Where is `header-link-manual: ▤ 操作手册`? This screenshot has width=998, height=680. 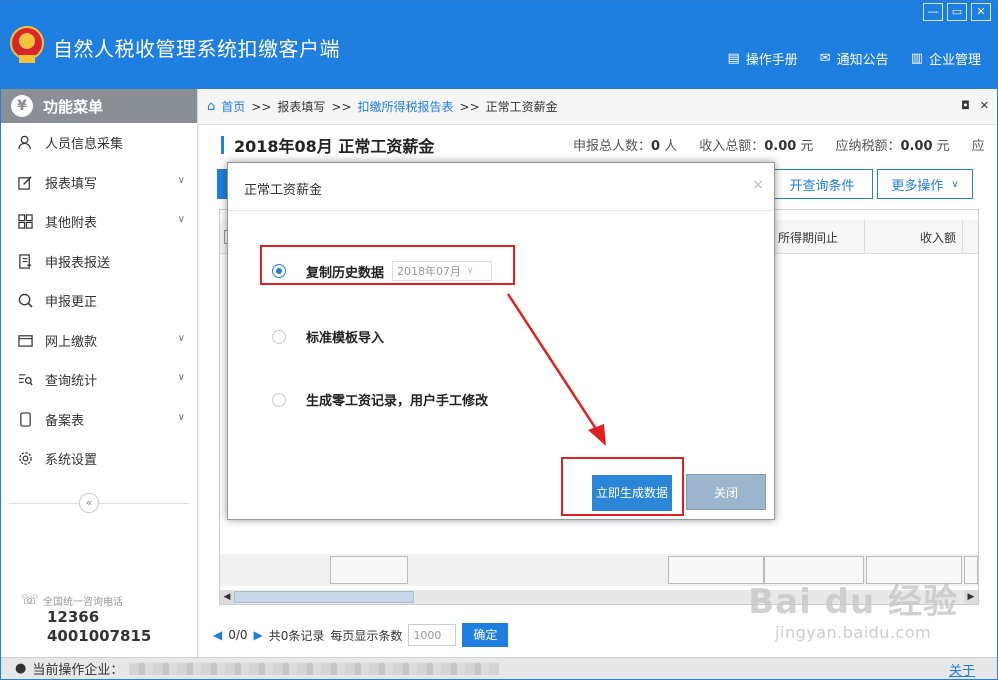
header-link-manual: ▤ 操作手册 is located at coordinates (762, 58).